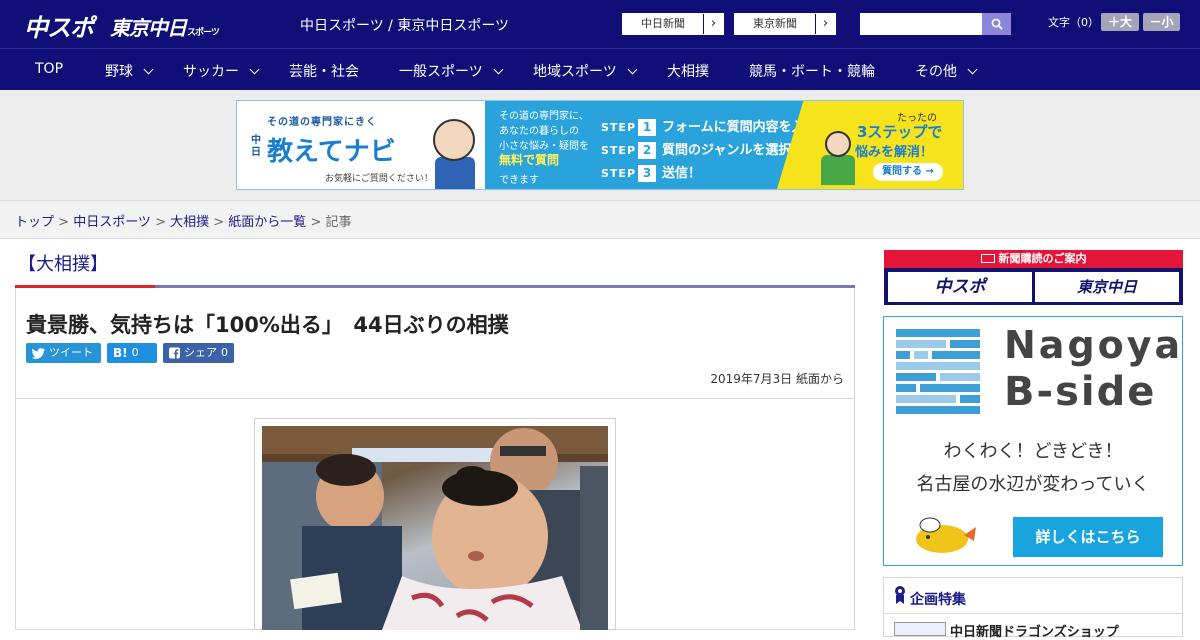  What do you see at coordinates (921, 24) in the screenshot?
I see `search-input` at bounding box center [921, 24].